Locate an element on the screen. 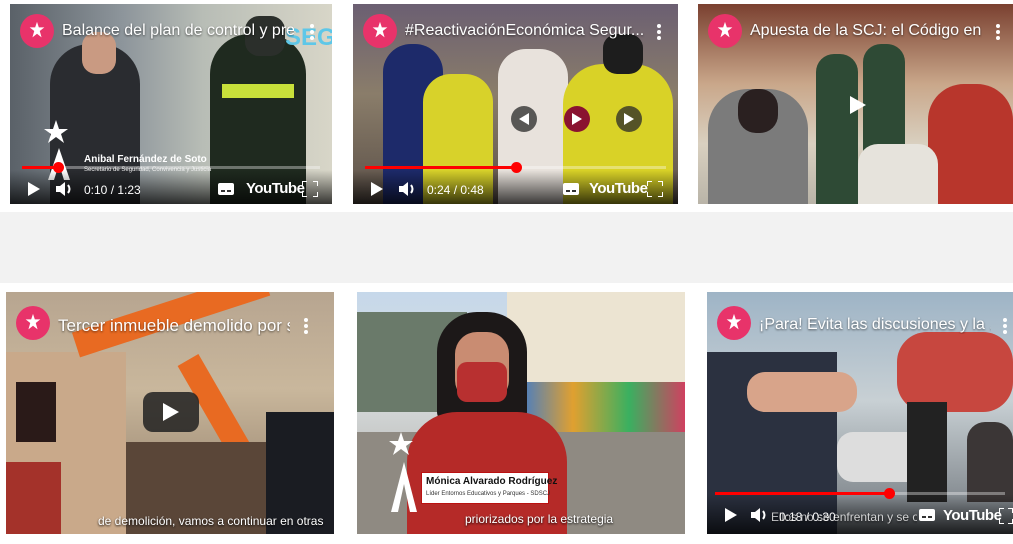 The width and height of the screenshot is (1013, 544). next-icon is located at coordinates (629, 119).